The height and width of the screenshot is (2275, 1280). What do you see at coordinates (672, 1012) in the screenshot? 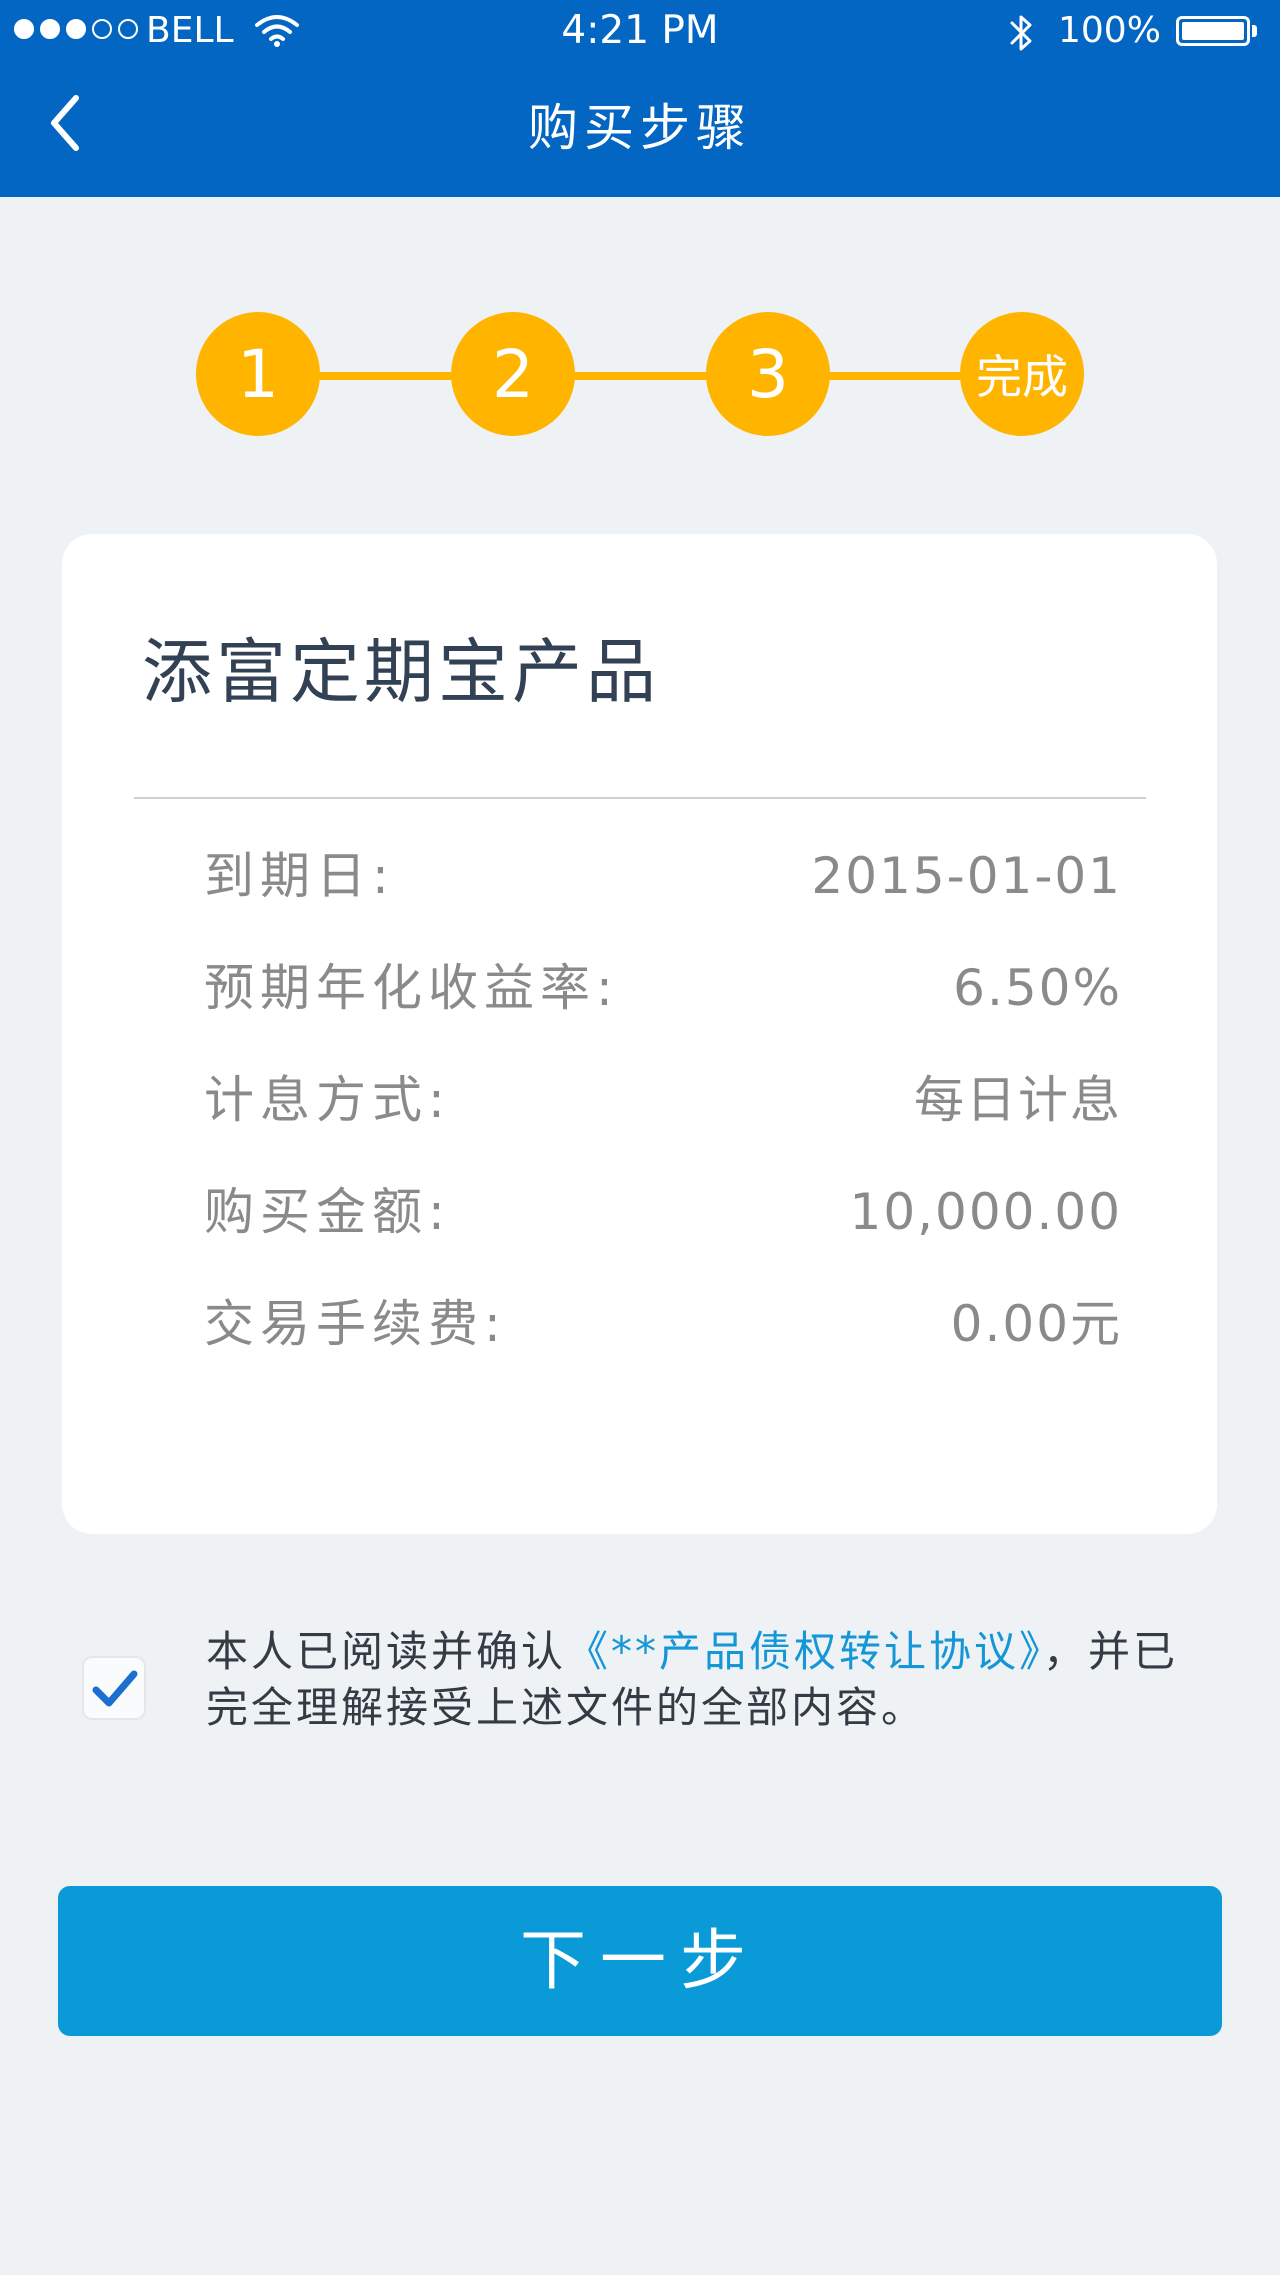
I see `detail-row-annual-yield: 预期年化收益率: 6.50%` at bounding box center [672, 1012].